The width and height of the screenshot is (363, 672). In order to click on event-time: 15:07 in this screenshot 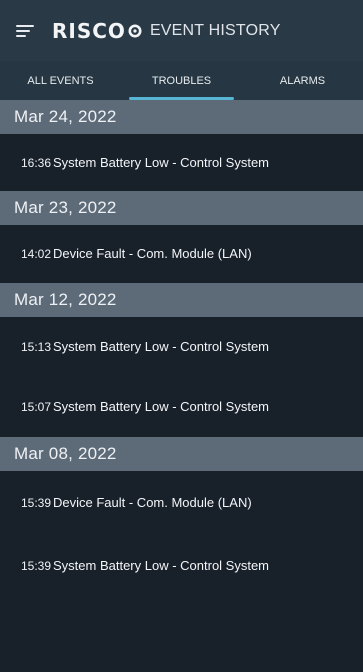, I will do `click(36, 407)`.